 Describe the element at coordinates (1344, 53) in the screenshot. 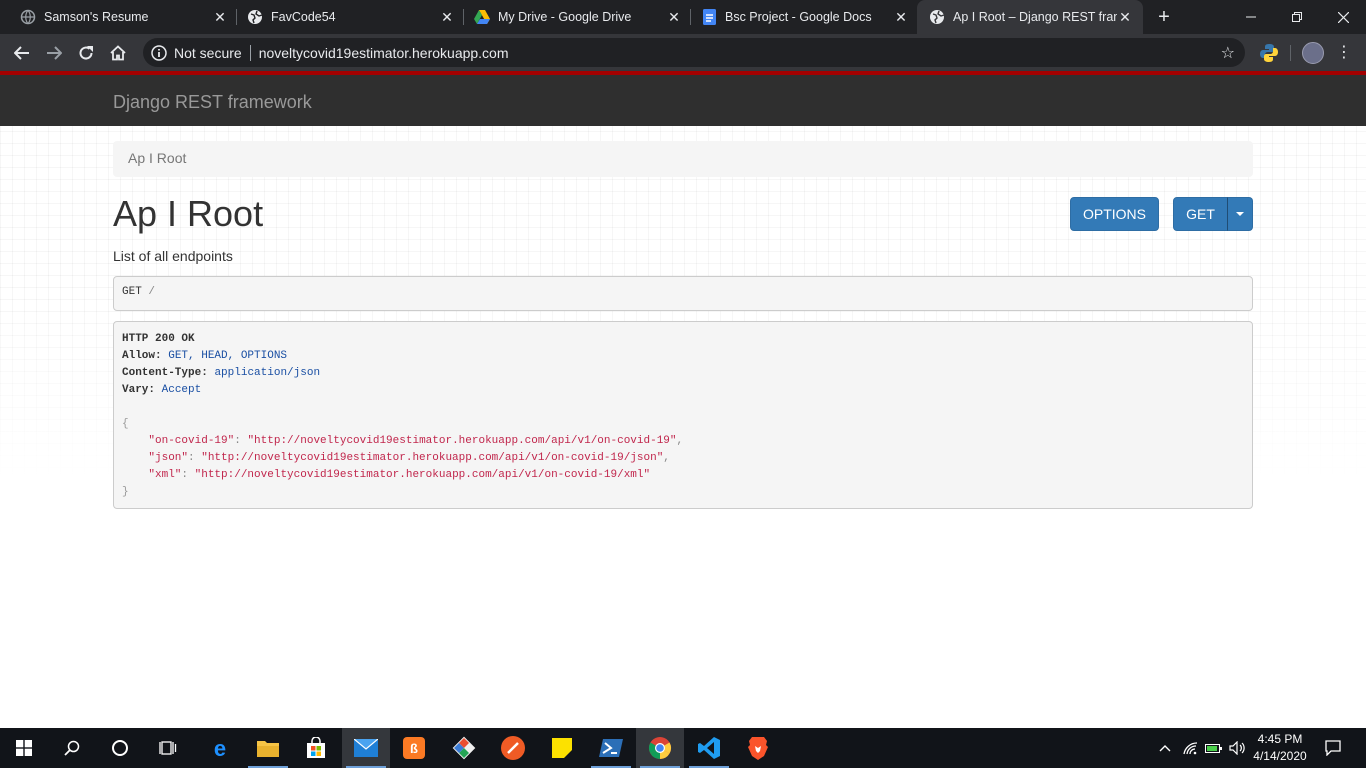

I see `menu-icon: ⋮` at that location.